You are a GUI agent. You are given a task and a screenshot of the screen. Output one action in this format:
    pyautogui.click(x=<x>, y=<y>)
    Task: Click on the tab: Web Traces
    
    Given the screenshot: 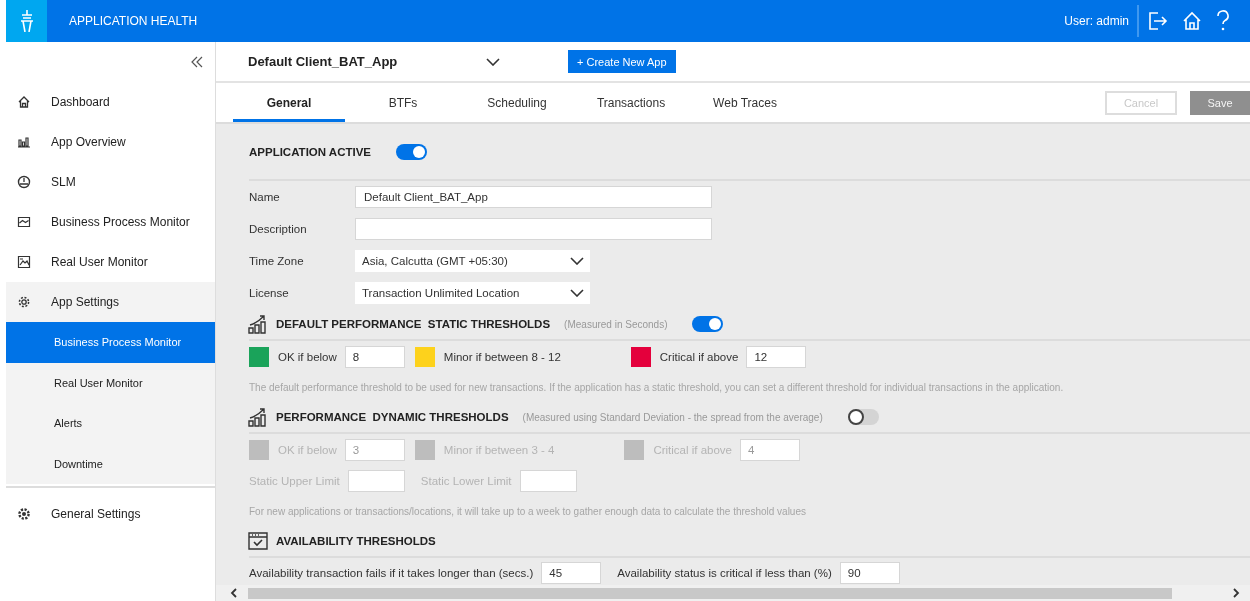 What is the action you would take?
    pyautogui.click(x=745, y=102)
    